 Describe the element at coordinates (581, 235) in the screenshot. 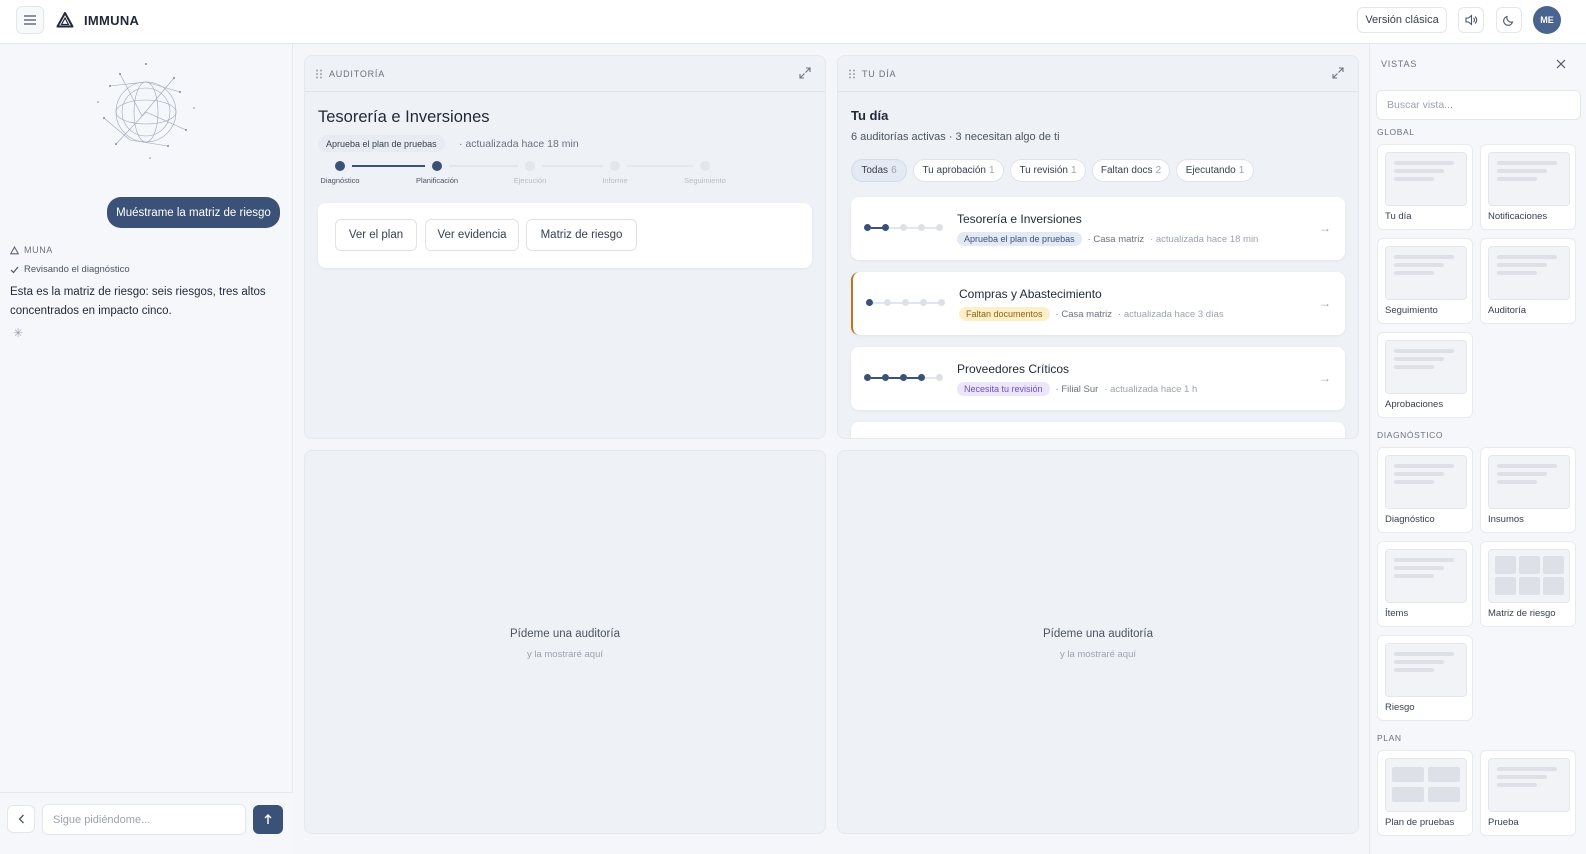

I see `risk-matrix-button: Matriz de riesgo` at that location.